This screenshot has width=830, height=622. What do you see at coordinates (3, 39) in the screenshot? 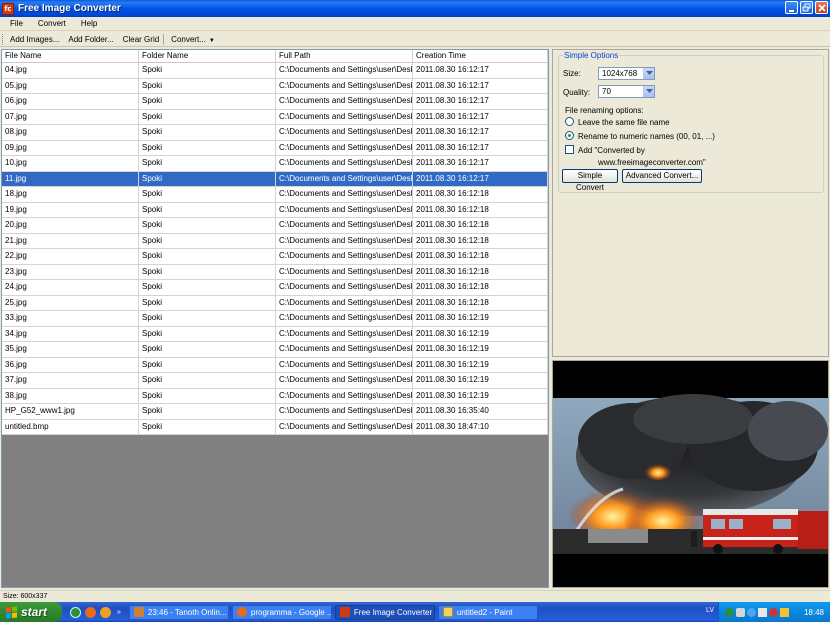
I see `toolbar-grip` at bounding box center [3, 39].